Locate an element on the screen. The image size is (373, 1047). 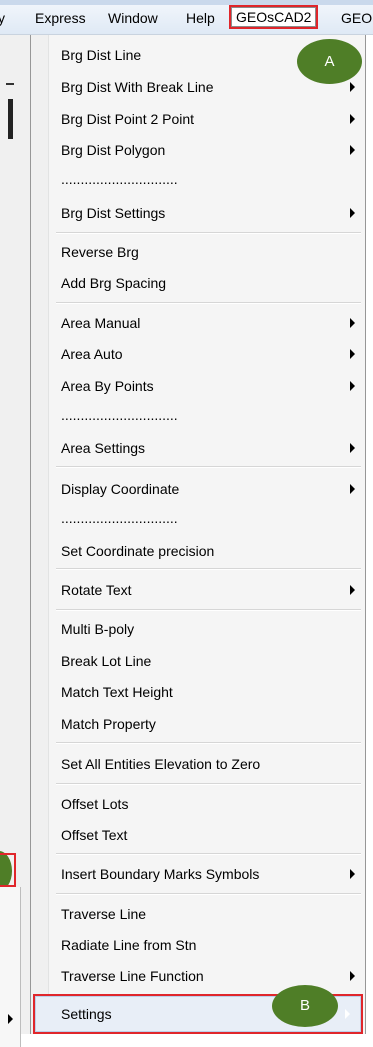
menu-item-area-auto: Area Auto is located at coordinates (213, 354).